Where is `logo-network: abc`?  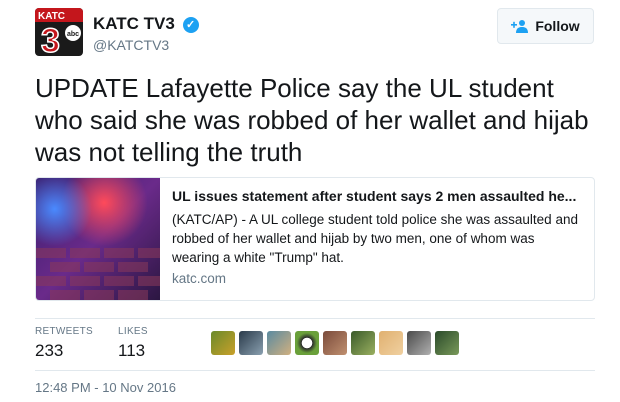 logo-network: abc is located at coordinates (73, 34).